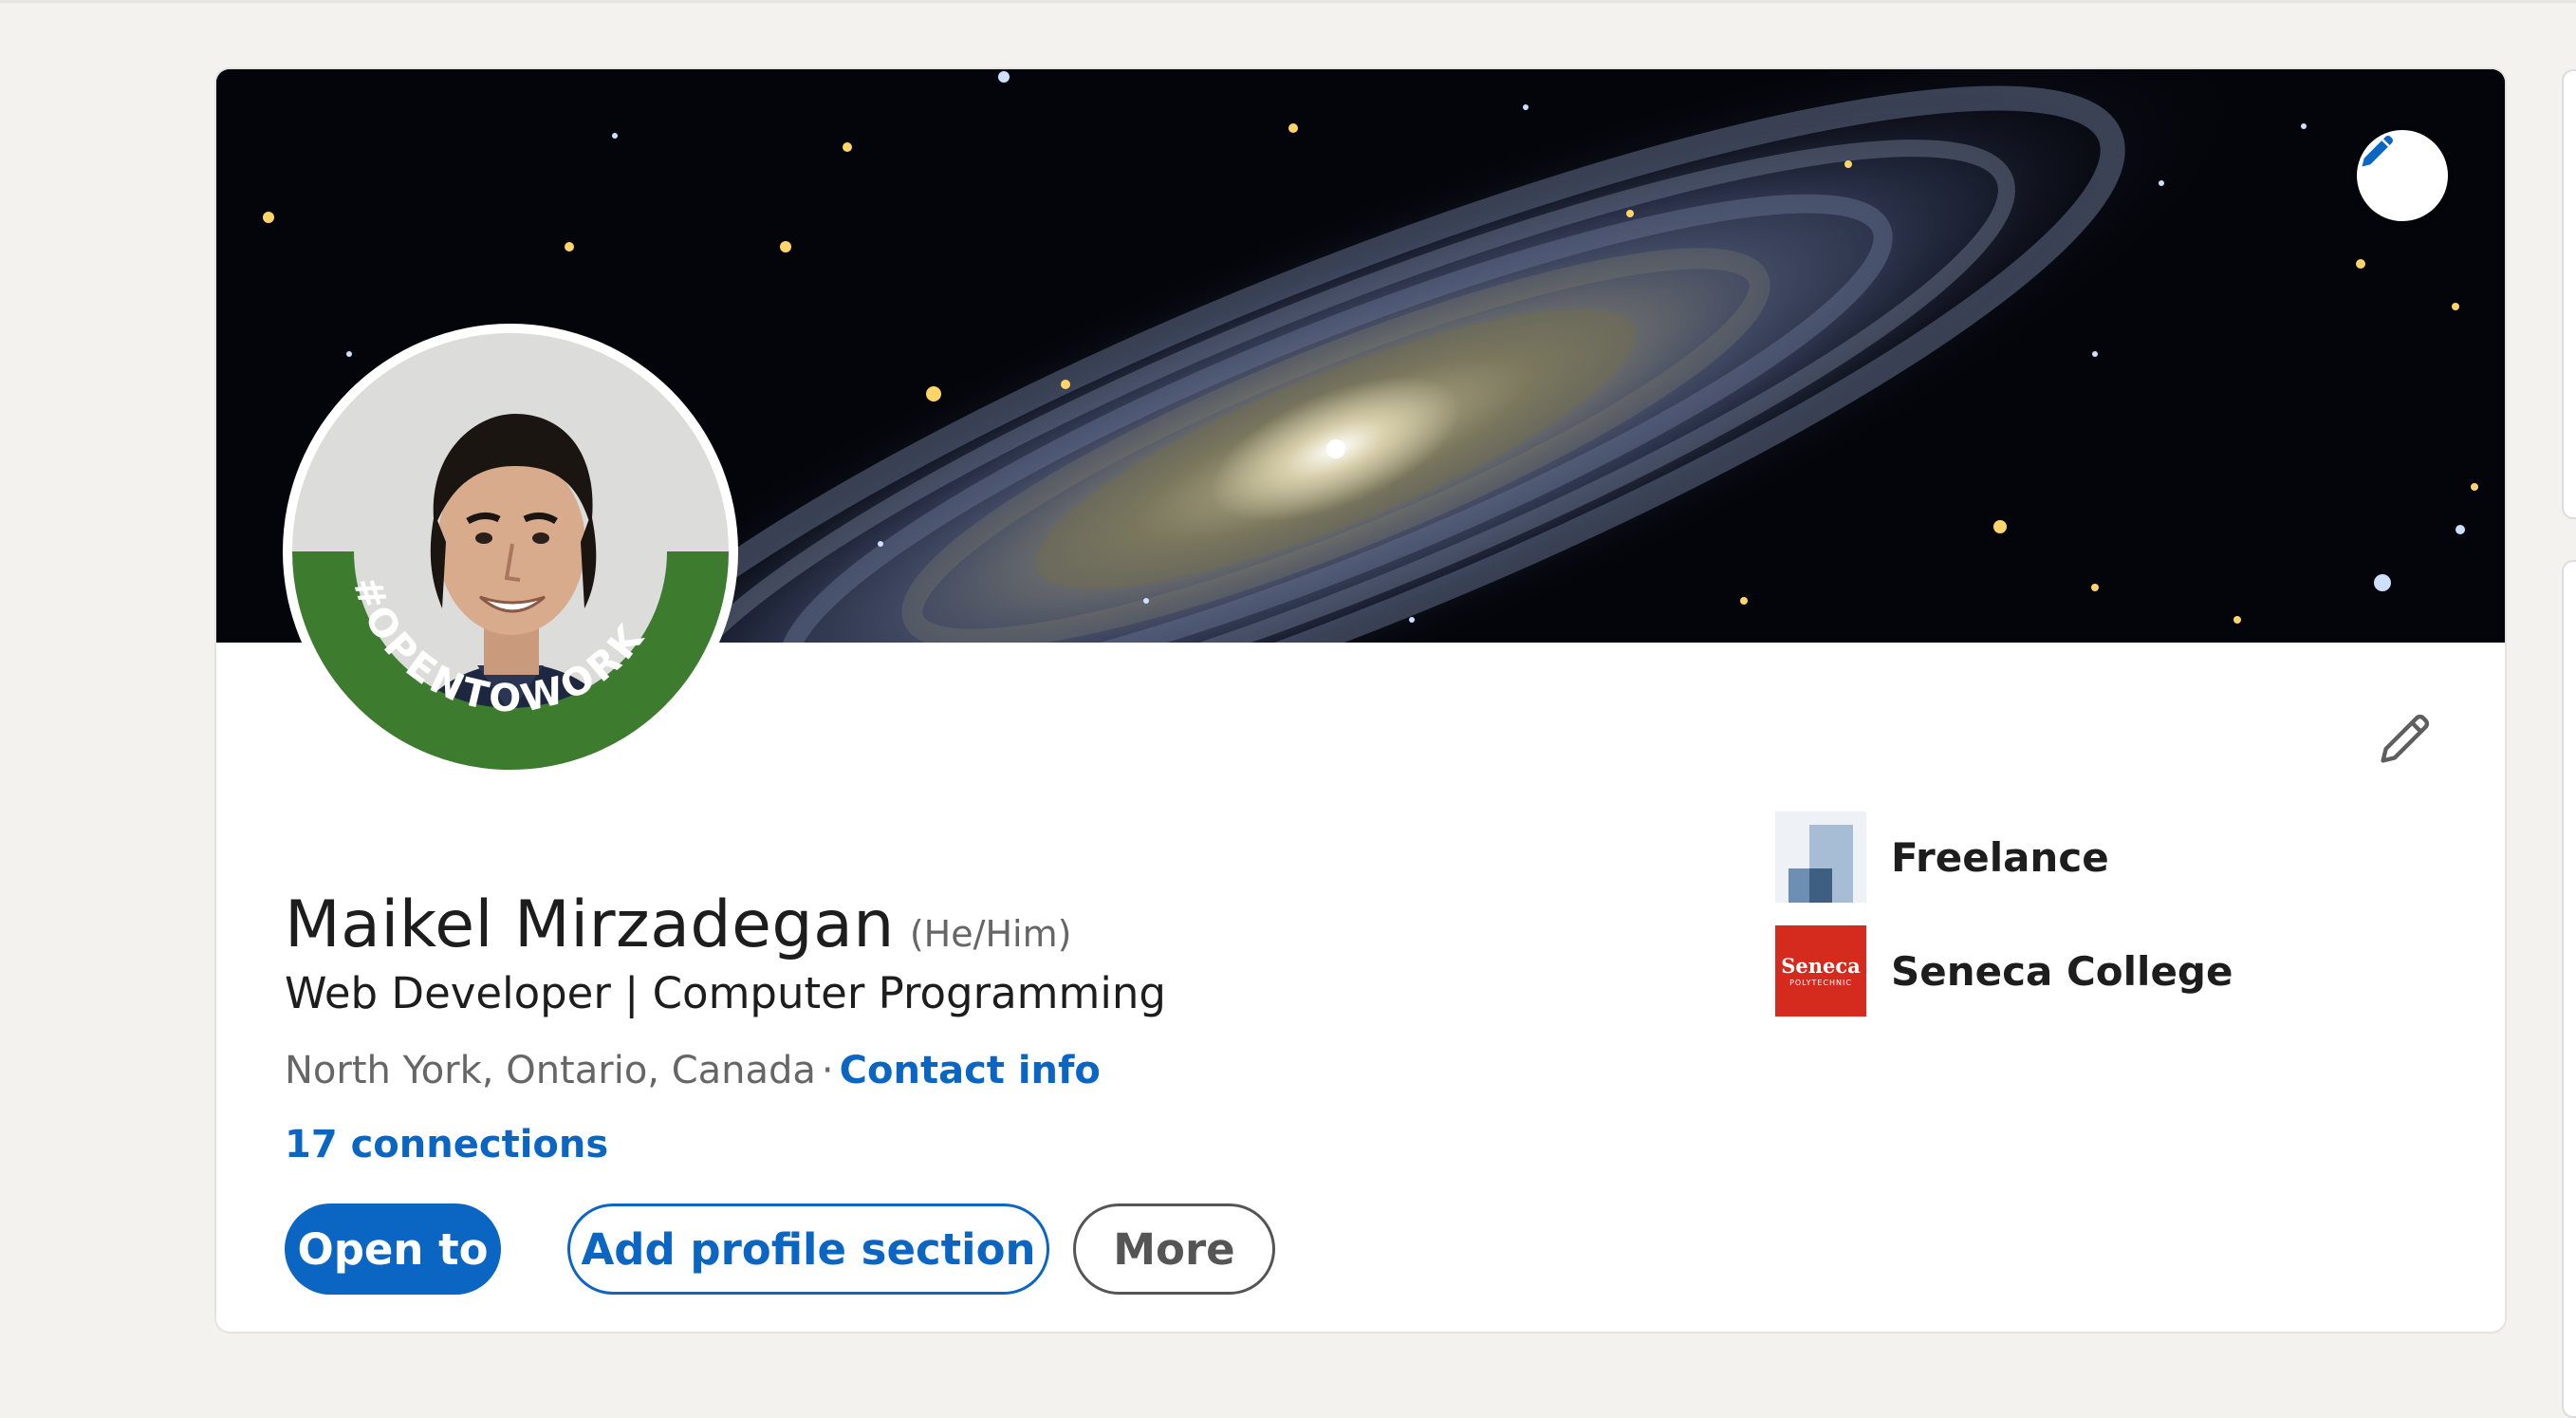 The height and width of the screenshot is (1418, 2576). Describe the element at coordinates (1821, 965) in the screenshot. I see `seneca-logo-text: Seneca` at that location.